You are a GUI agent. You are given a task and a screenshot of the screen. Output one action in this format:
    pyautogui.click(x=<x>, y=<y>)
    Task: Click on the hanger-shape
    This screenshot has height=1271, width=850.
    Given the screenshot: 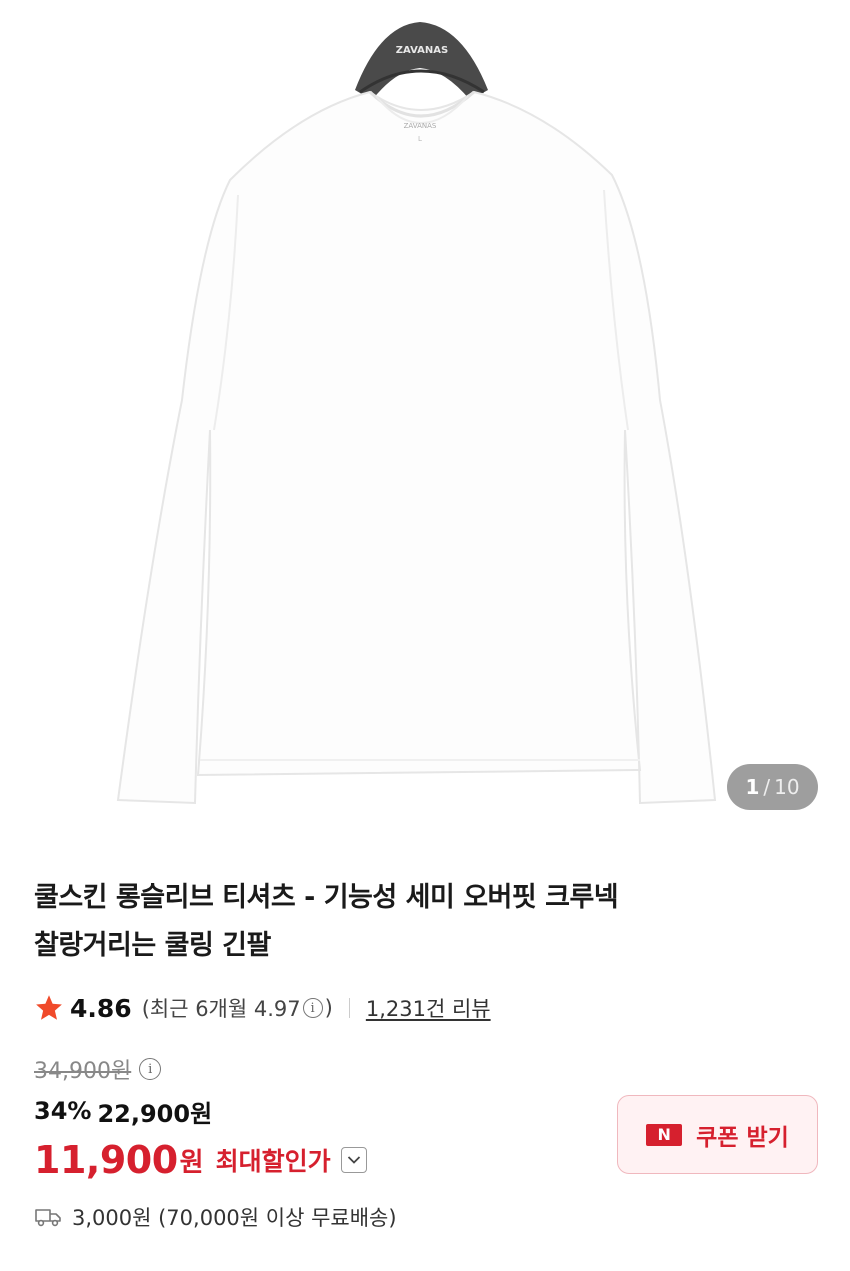 What is the action you would take?
    pyautogui.click(x=421, y=61)
    